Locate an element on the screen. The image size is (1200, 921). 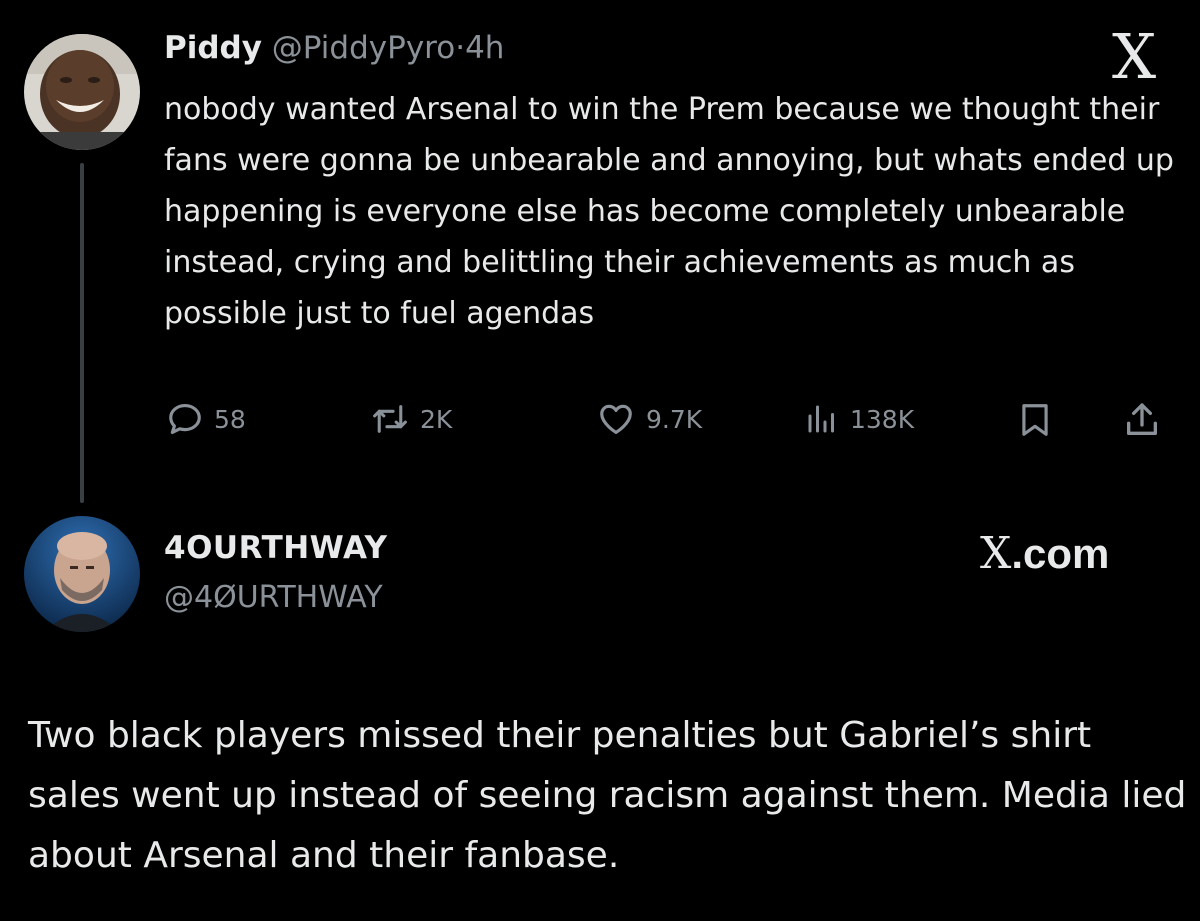
like-icon is located at coordinates (616, 419).